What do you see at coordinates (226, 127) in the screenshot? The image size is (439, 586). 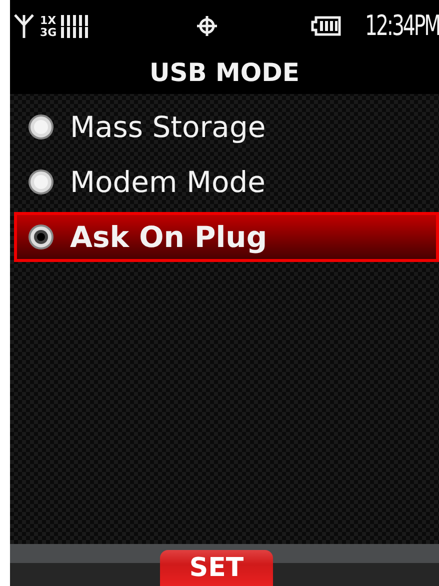 I see `option-row: Mass Storage` at bounding box center [226, 127].